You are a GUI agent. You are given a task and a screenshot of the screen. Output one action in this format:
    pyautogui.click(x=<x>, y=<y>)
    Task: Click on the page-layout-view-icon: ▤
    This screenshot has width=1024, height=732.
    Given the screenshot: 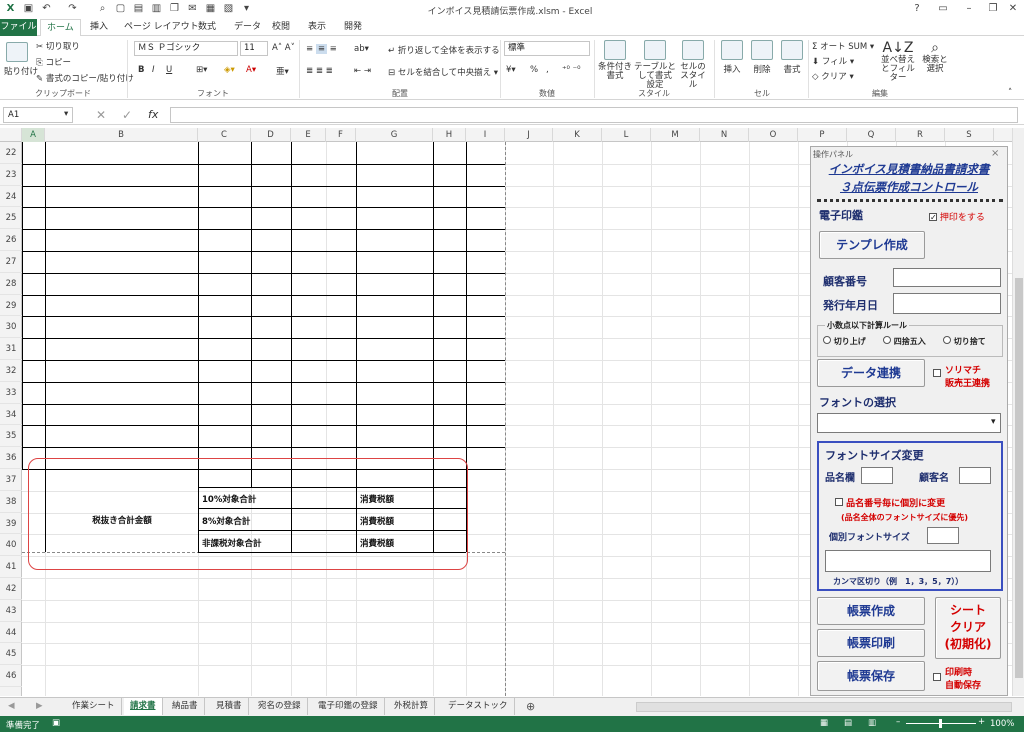 What is the action you would take?
    pyautogui.click(x=848, y=723)
    